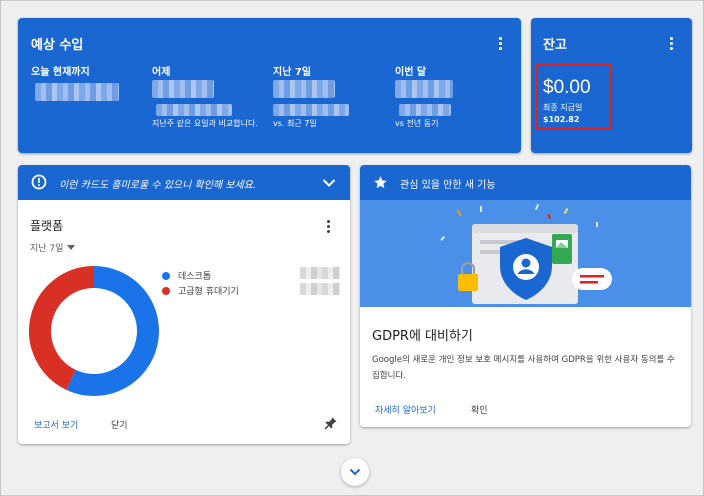 This screenshot has height=496, width=704. I want to click on notice-text: 이런 카드도 흥미로울 수 있으니 확인해 보세요., so click(158, 185).